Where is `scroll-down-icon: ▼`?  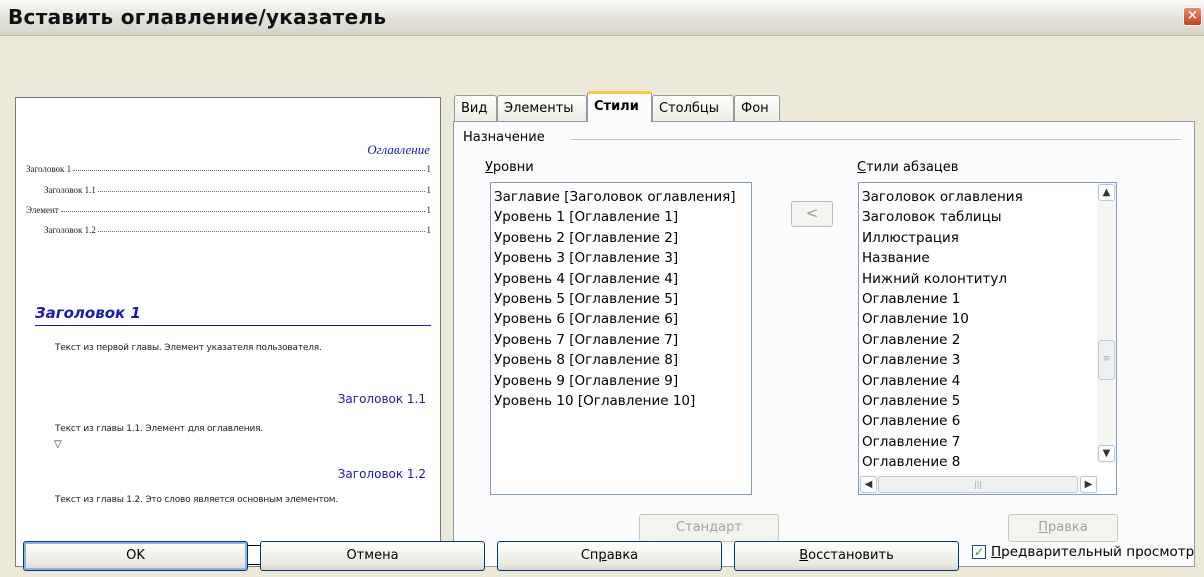 scroll-down-icon: ▼ is located at coordinates (1106, 453).